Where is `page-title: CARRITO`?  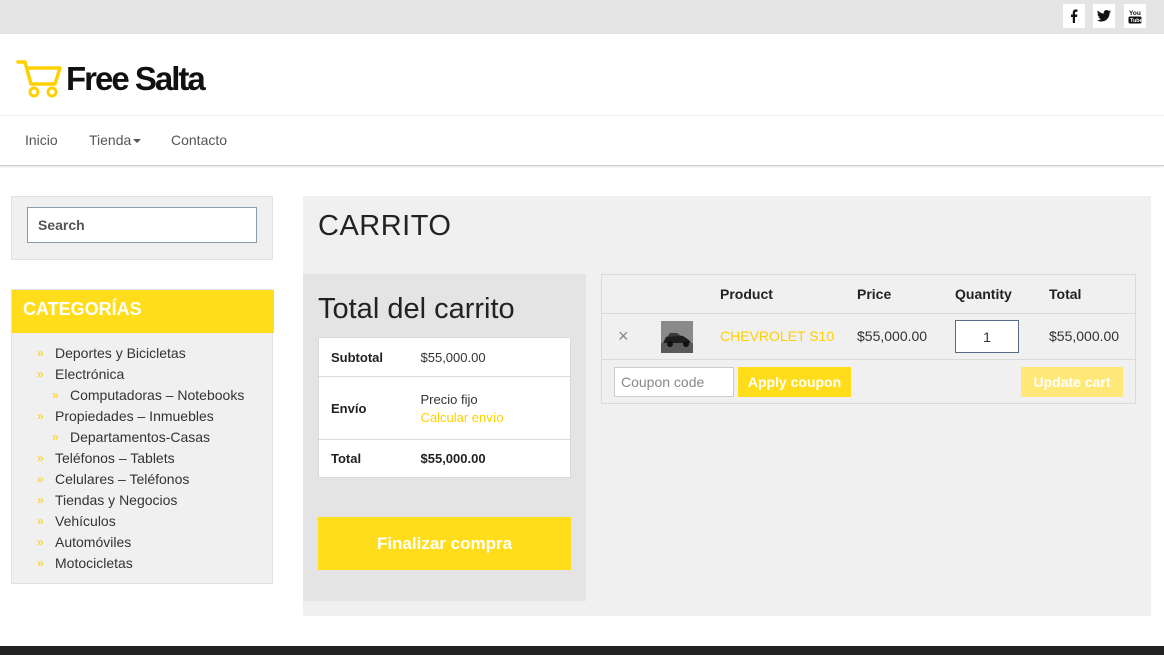
page-title: CARRITO is located at coordinates (385, 226).